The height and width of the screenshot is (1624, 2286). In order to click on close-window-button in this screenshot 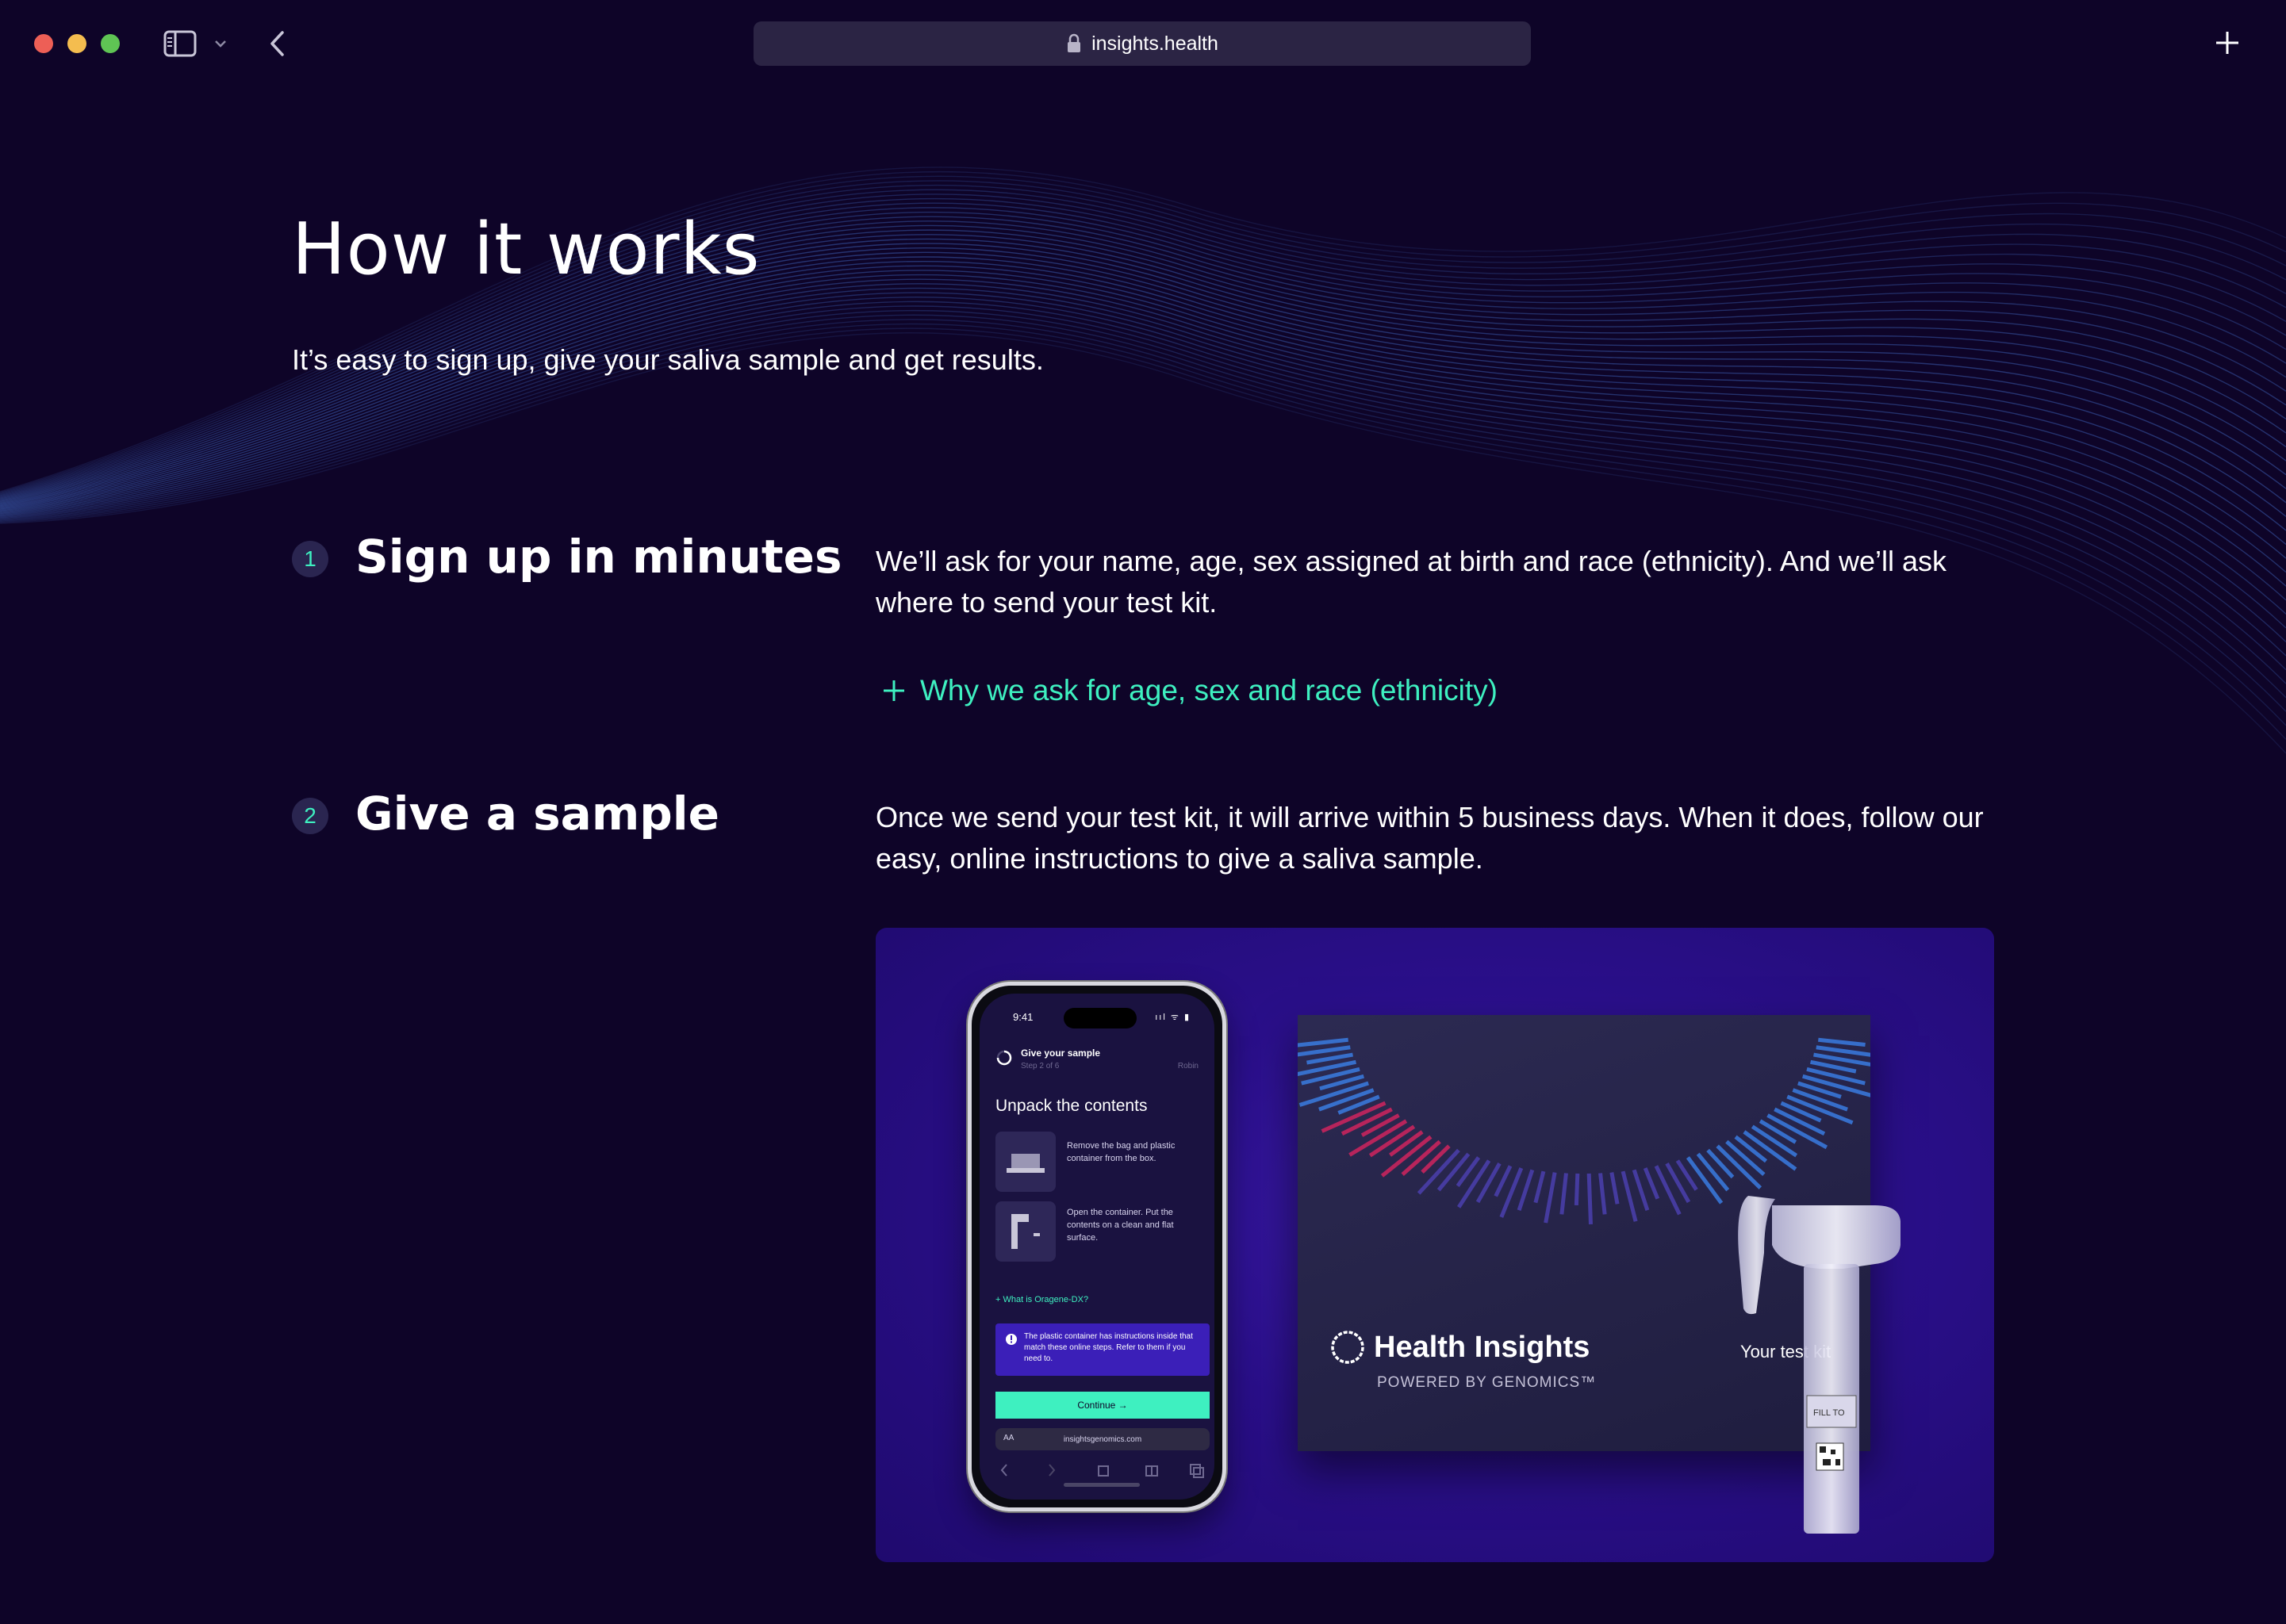, I will do `click(43, 43)`.